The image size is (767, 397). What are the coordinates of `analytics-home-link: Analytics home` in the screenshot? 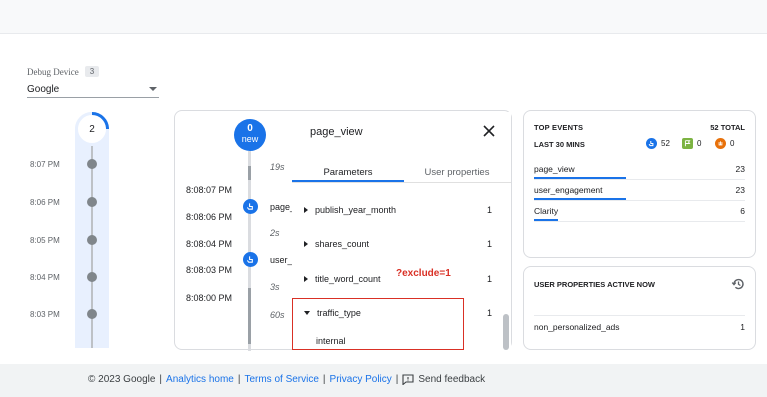 It's located at (200, 379).